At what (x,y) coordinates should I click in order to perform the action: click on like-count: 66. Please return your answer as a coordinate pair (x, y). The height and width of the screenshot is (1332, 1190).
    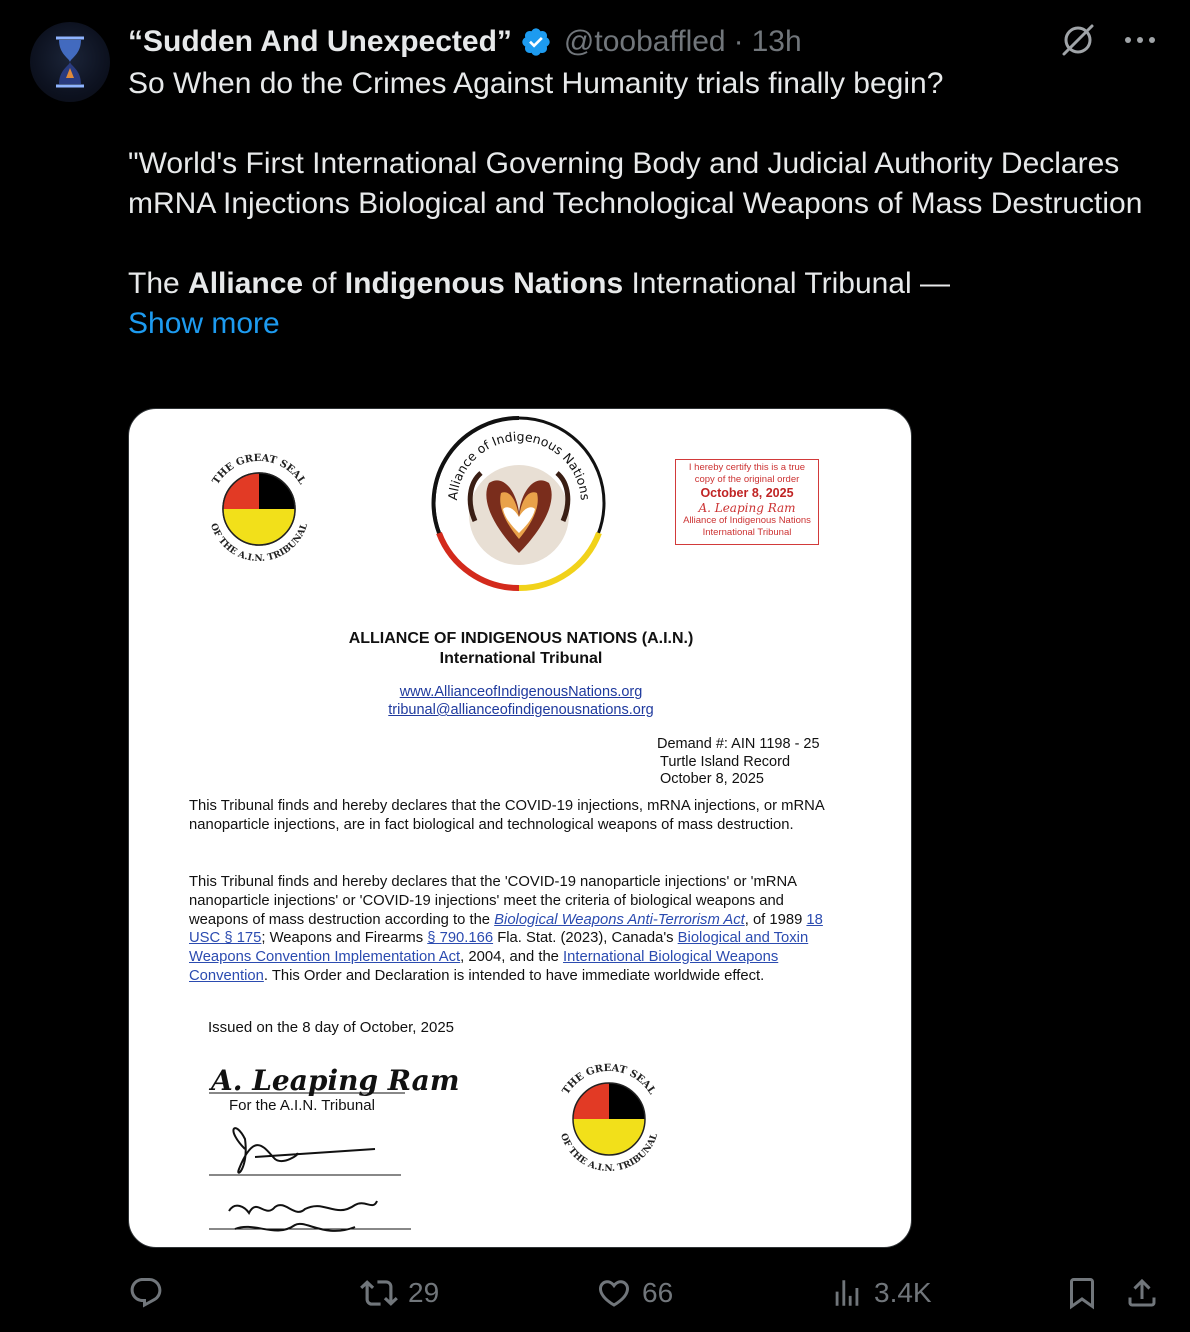
    Looking at the image, I should click on (658, 1292).